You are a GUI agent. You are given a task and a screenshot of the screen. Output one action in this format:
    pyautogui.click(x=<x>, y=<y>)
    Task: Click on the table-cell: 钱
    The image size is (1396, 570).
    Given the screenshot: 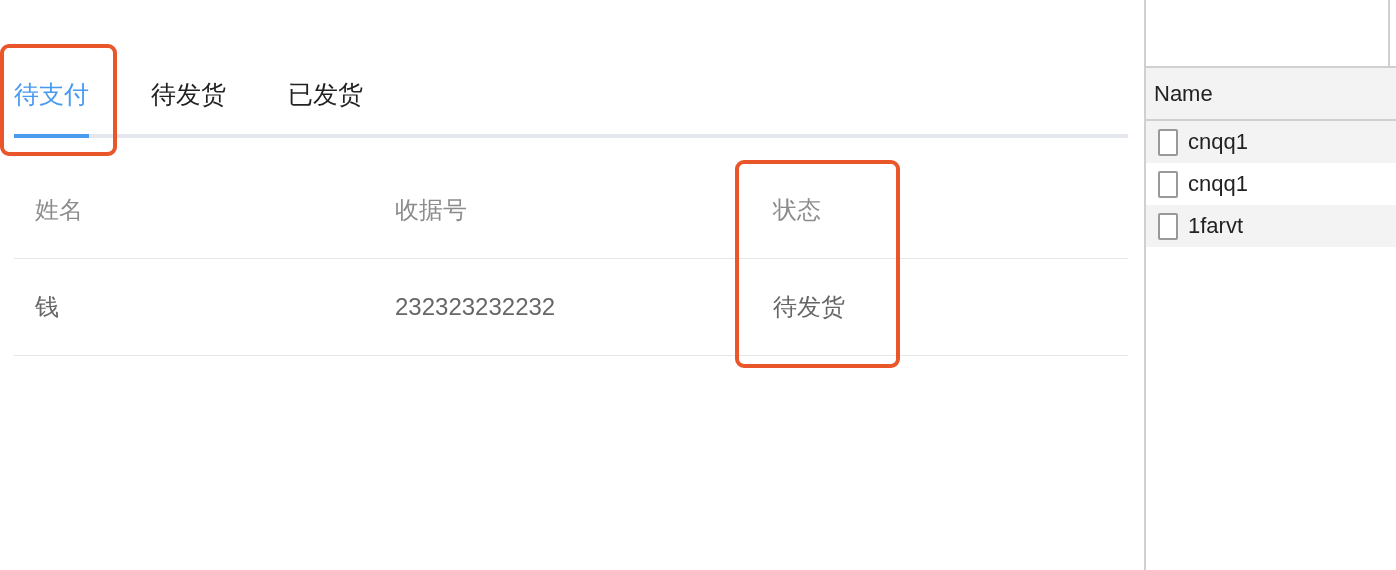 What is the action you would take?
    pyautogui.click(x=194, y=307)
    